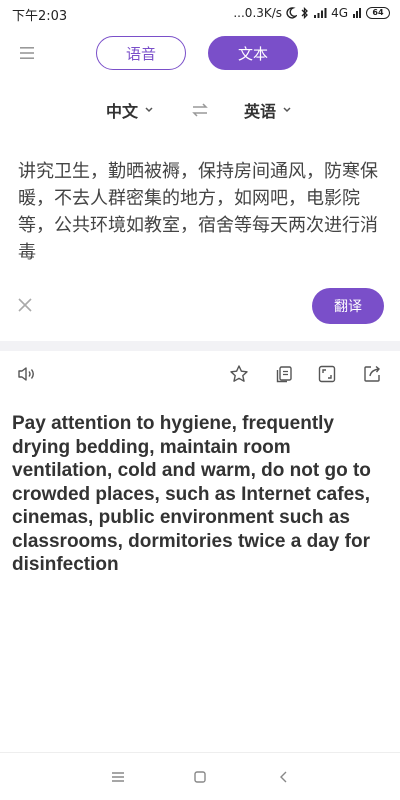 The height and width of the screenshot is (800, 400). I want to click on battery-icon: 64, so click(378, 13).